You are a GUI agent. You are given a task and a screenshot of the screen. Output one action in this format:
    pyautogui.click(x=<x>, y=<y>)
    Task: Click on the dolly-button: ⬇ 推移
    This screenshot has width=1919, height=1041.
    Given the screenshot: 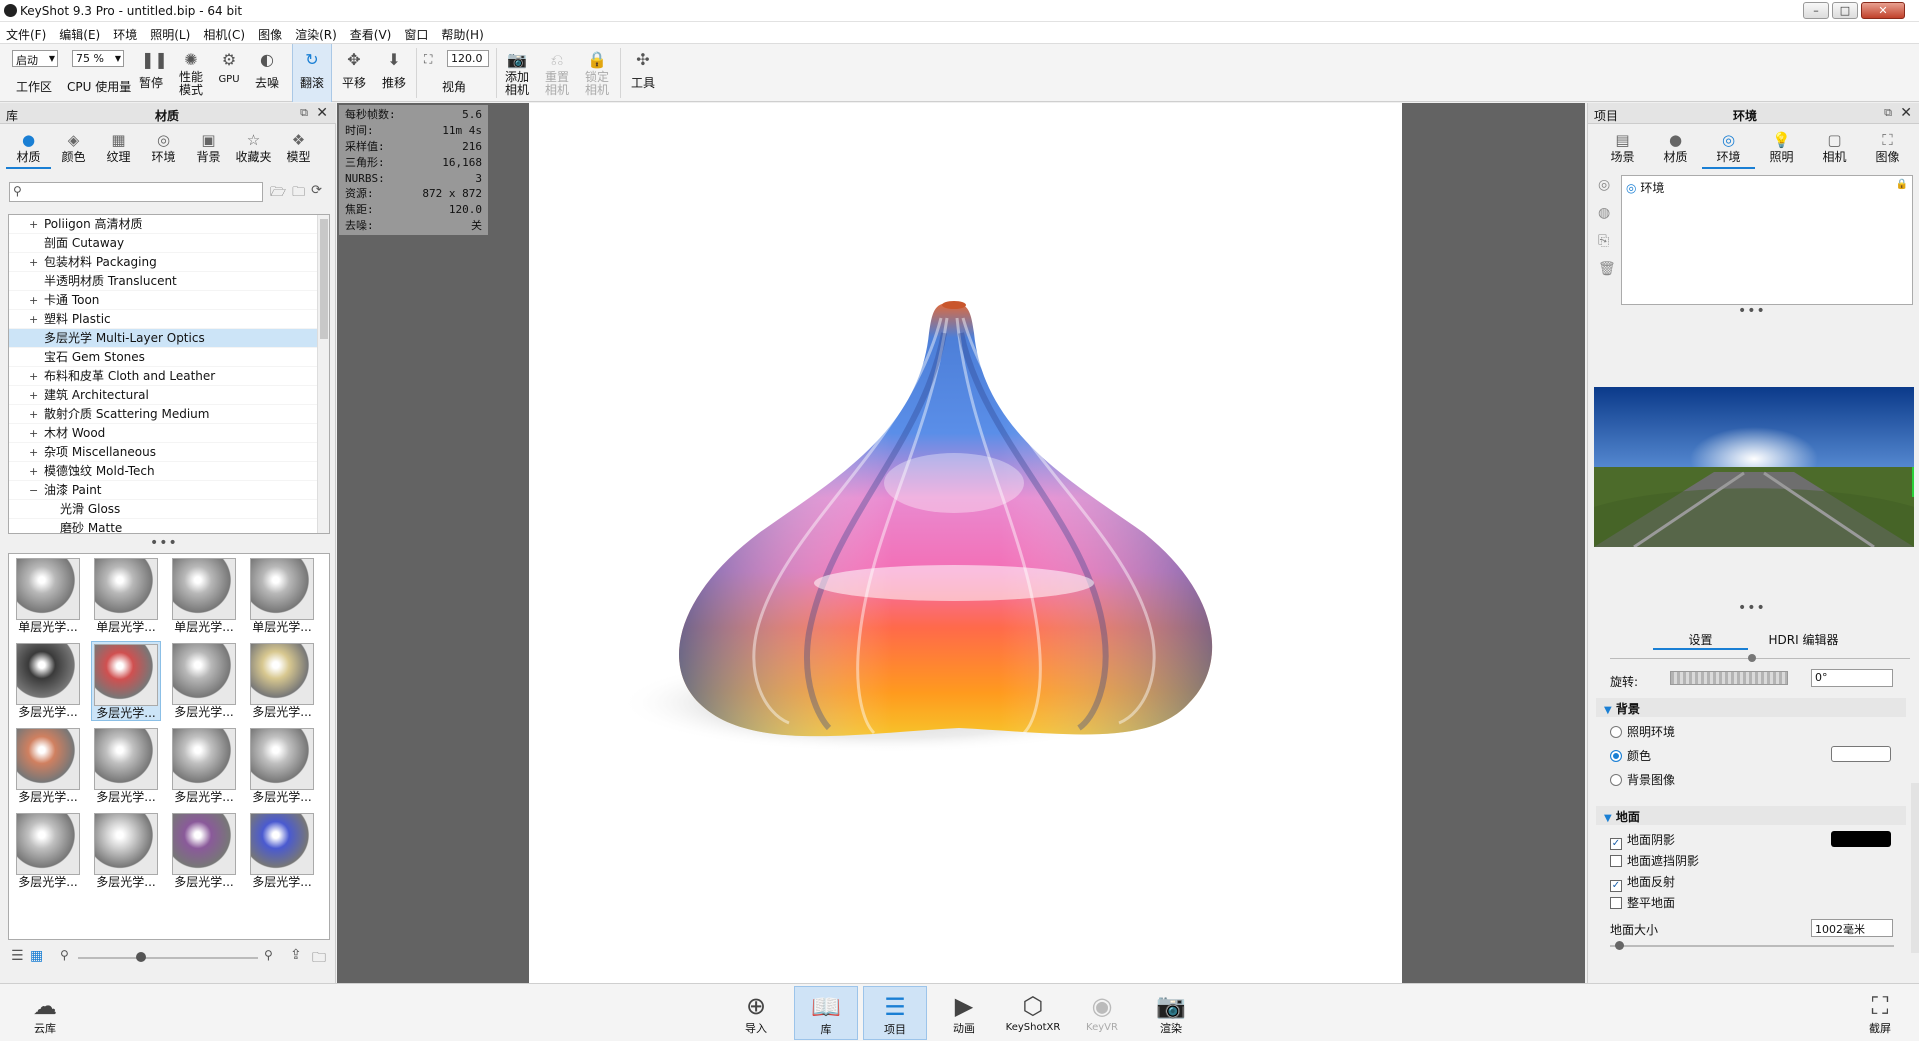 What is the action you would take?
    pyautogui.click(x=394, y=73)
    